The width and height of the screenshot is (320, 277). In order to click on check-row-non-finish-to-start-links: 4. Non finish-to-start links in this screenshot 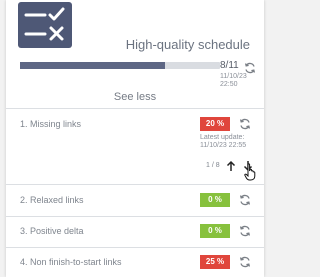, I will do `click(71, 262)`.